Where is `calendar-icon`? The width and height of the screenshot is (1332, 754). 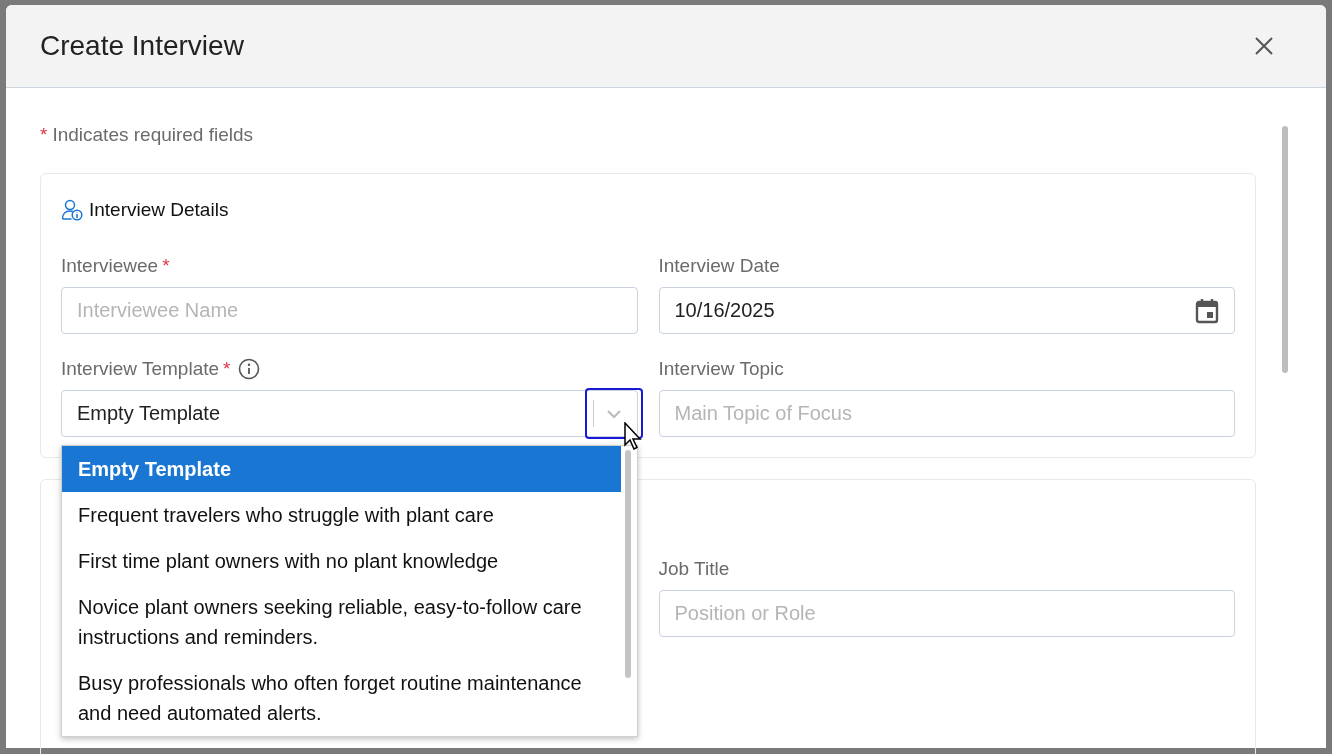
calendar-icon is located at coordinates (1207, 310).